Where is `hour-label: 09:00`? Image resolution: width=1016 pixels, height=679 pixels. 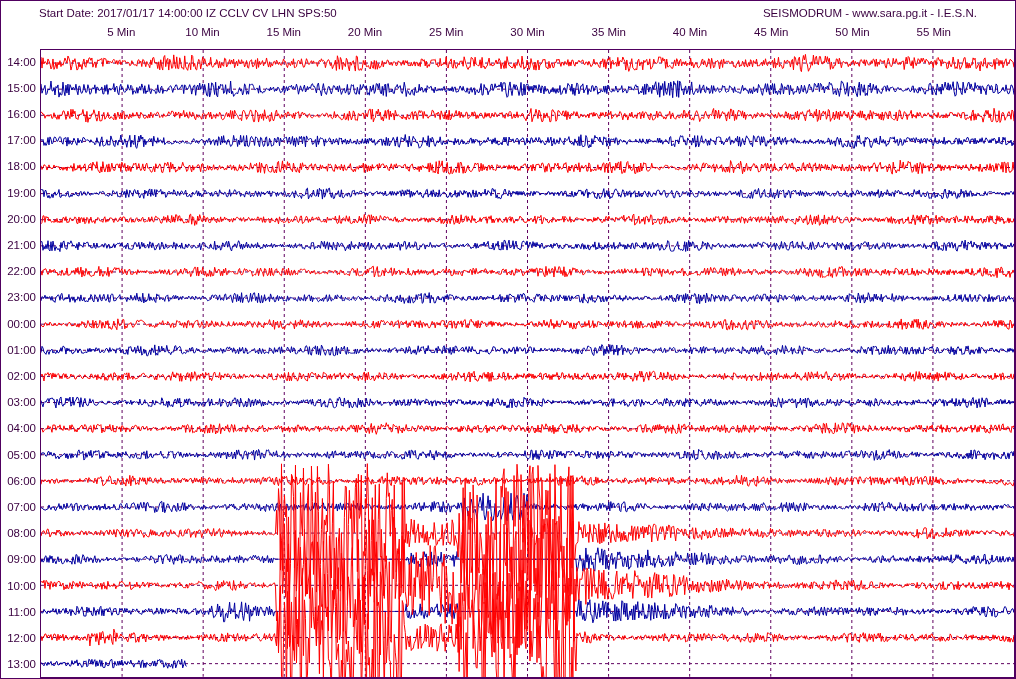 hour-label: 09:00 is located at coordinates (22, 560).